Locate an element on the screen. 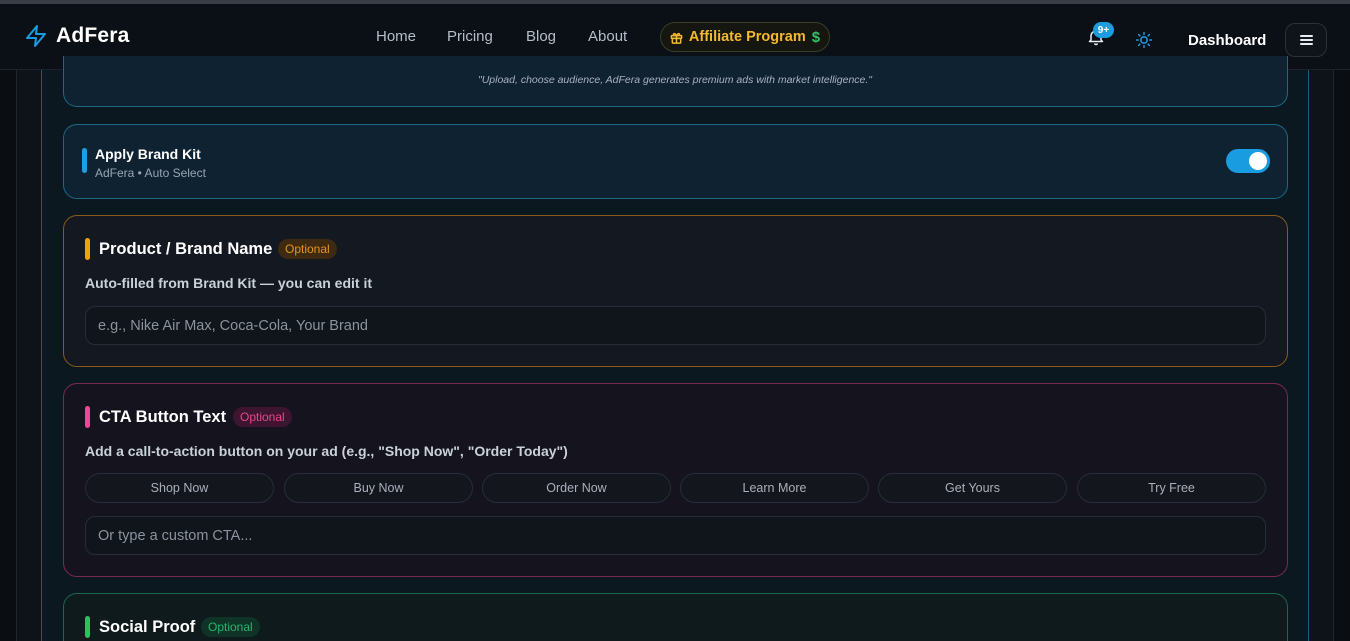 This screenshot has width=1350, height=641. social-proof-section-title: Social Proof is located at coordinates (147, 627).